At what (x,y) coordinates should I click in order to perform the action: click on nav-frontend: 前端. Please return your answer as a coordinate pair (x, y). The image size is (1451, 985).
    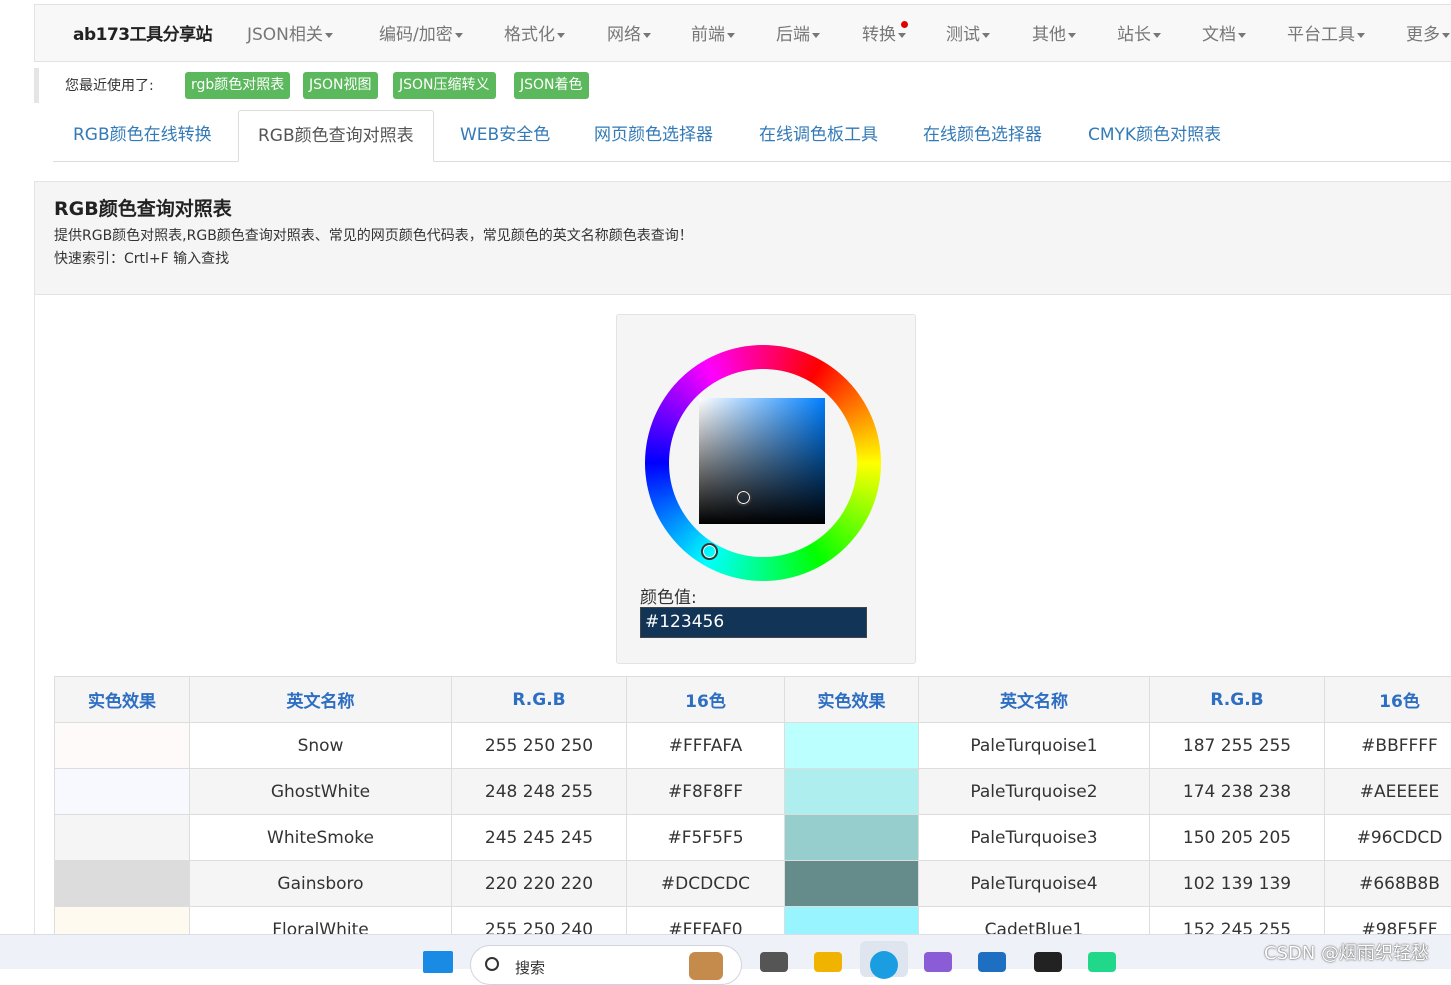
    Looking at the image, I should click on (713, 32).